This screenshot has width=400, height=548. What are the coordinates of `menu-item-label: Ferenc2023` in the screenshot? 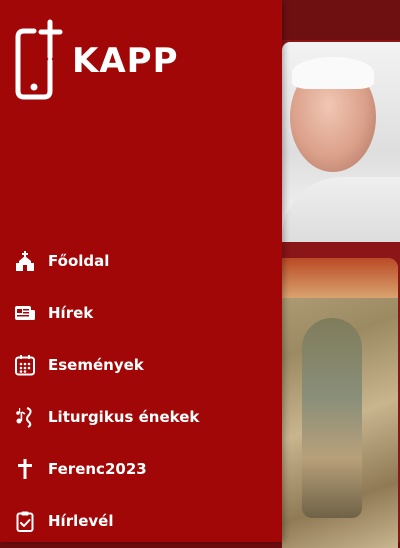 It's located at (97, 469).